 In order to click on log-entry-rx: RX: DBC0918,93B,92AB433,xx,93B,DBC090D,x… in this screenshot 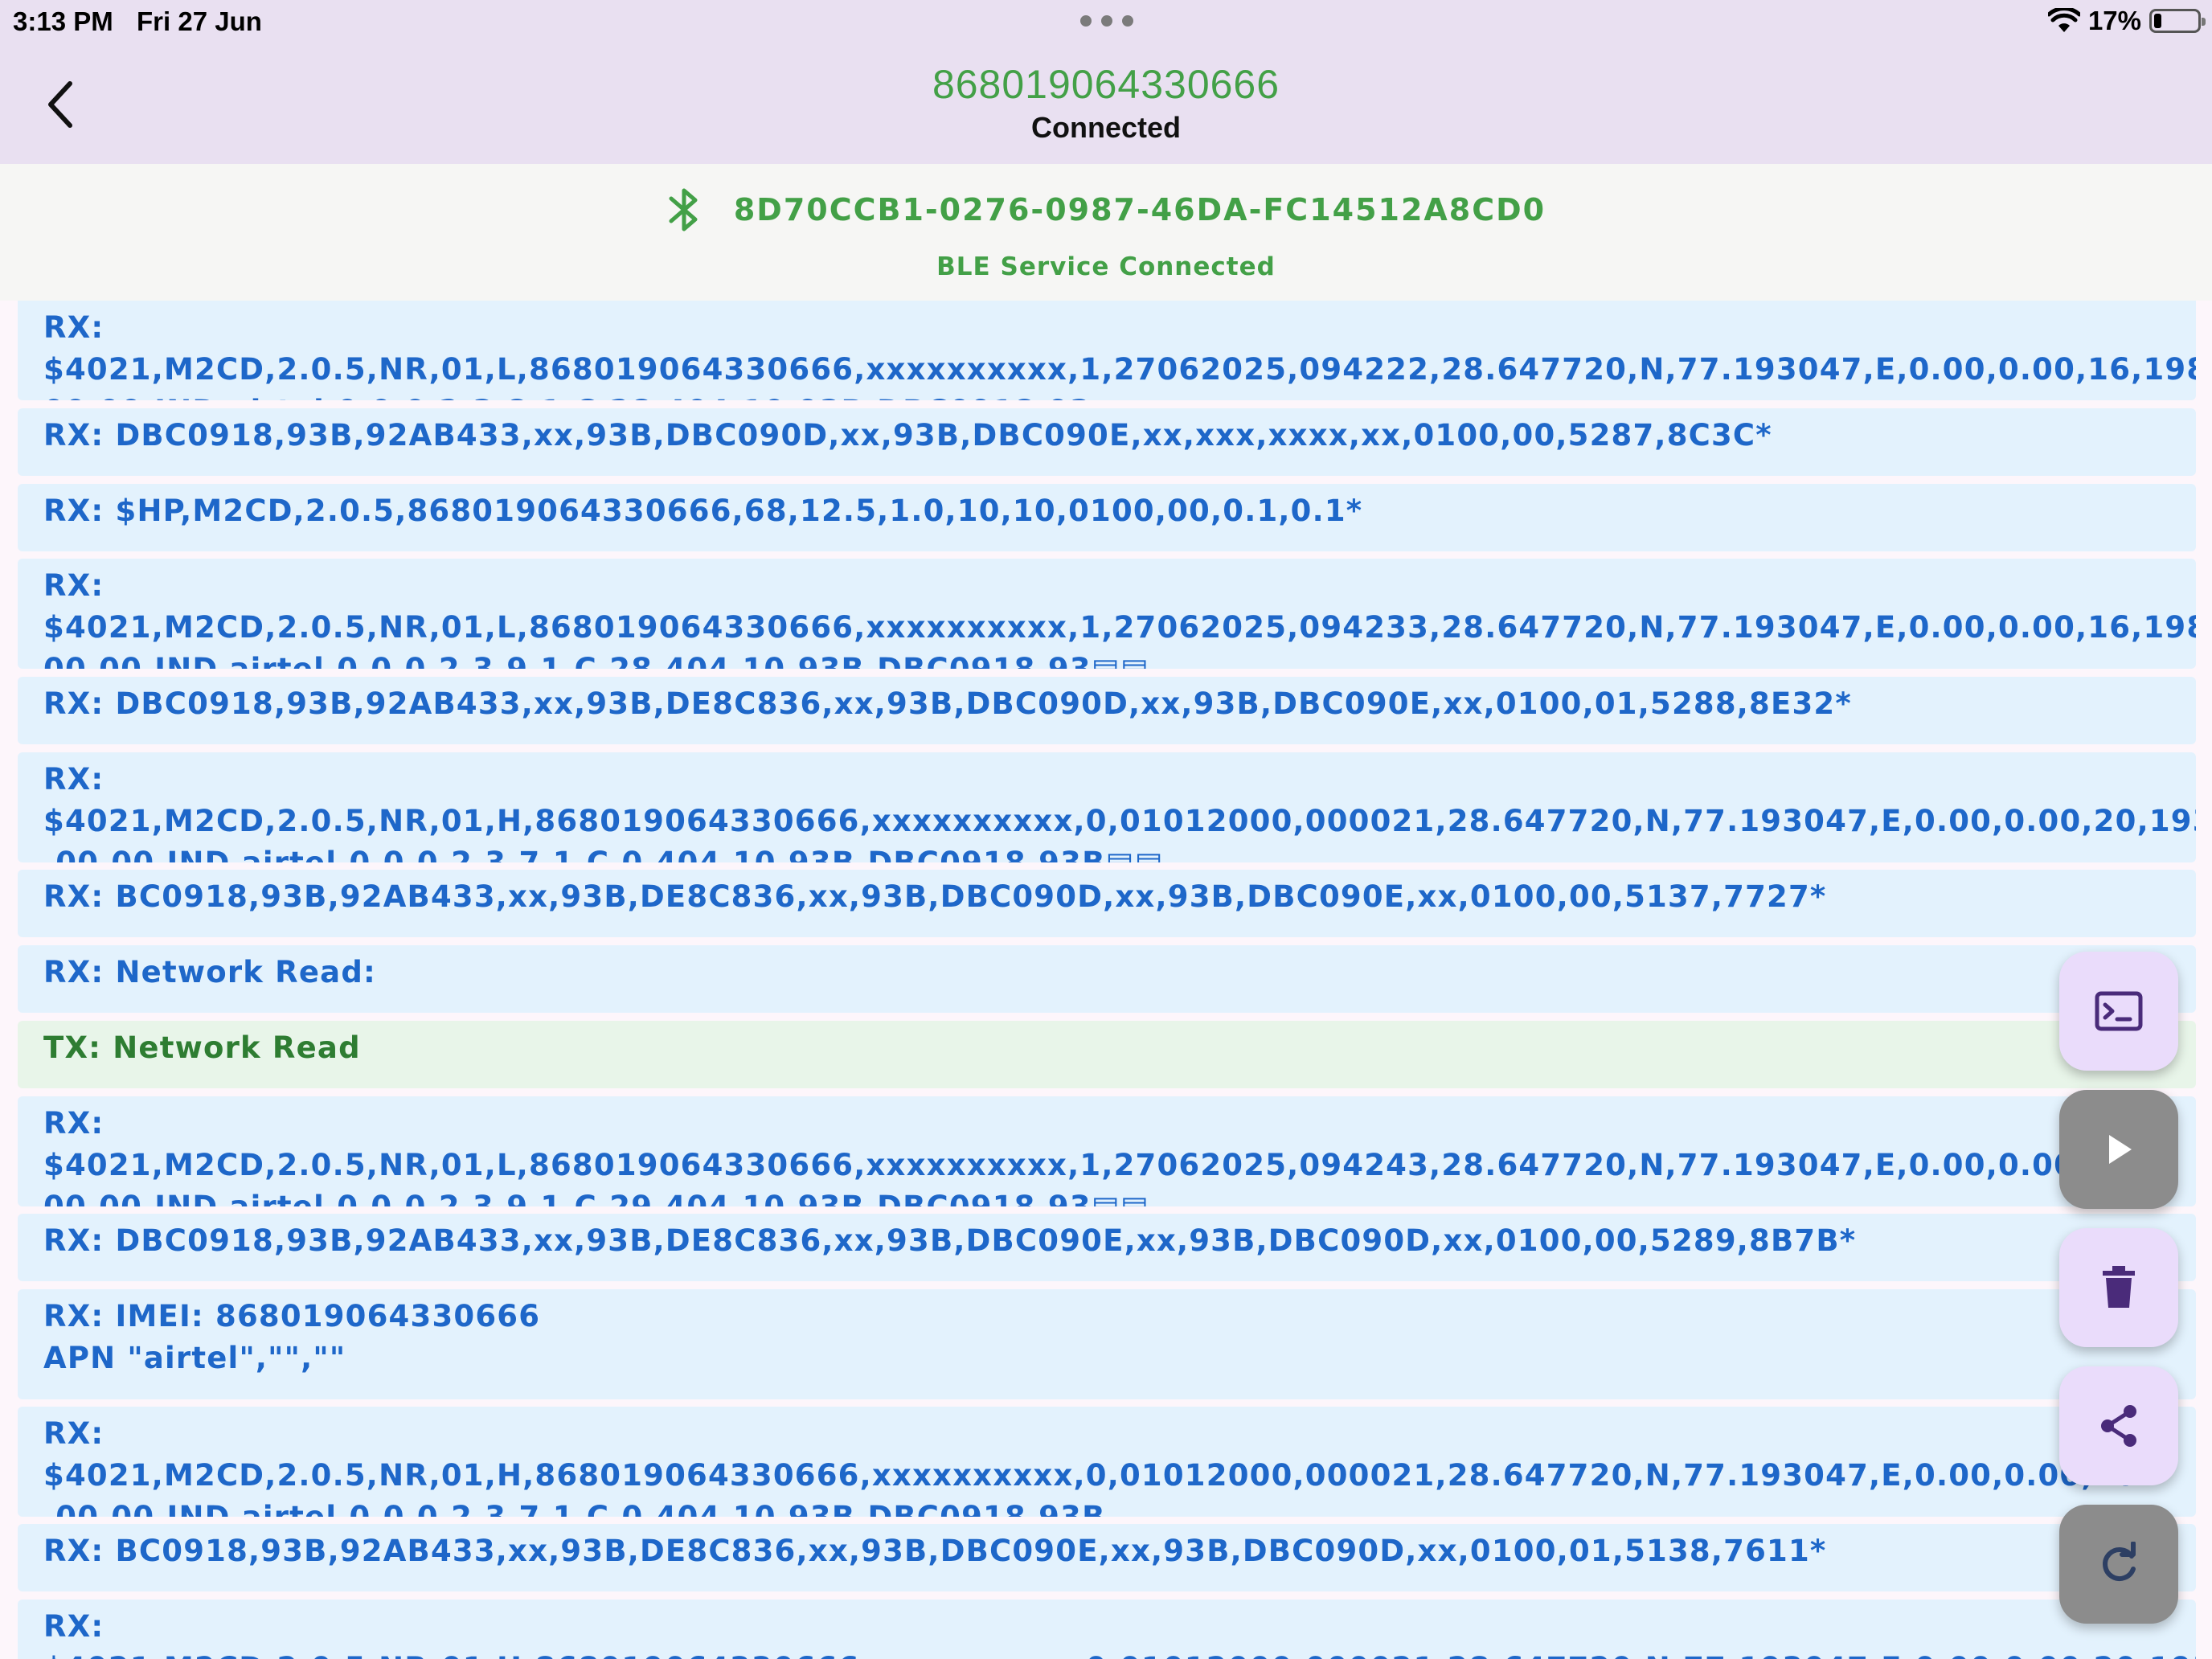, I will do `click(1107, 442)`.